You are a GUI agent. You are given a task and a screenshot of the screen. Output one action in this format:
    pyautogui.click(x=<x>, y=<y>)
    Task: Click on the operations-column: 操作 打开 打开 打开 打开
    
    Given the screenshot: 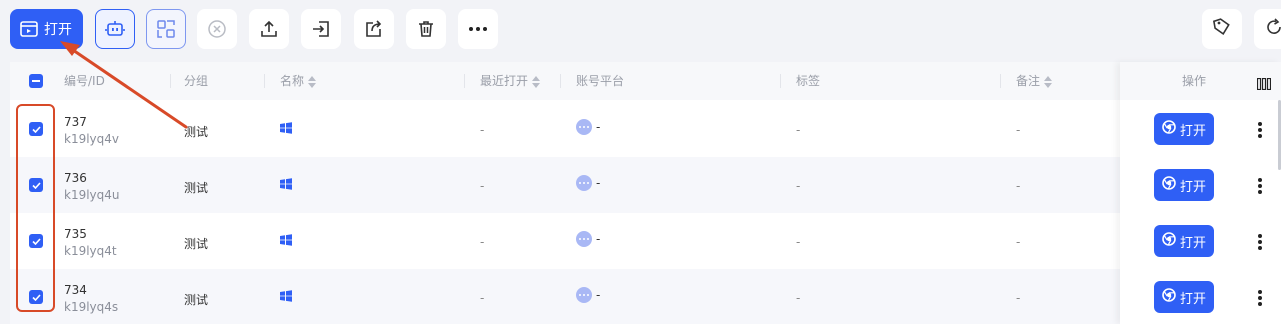 What is the action you would take?
    pyautogui.click(x=1200, y=193)
    